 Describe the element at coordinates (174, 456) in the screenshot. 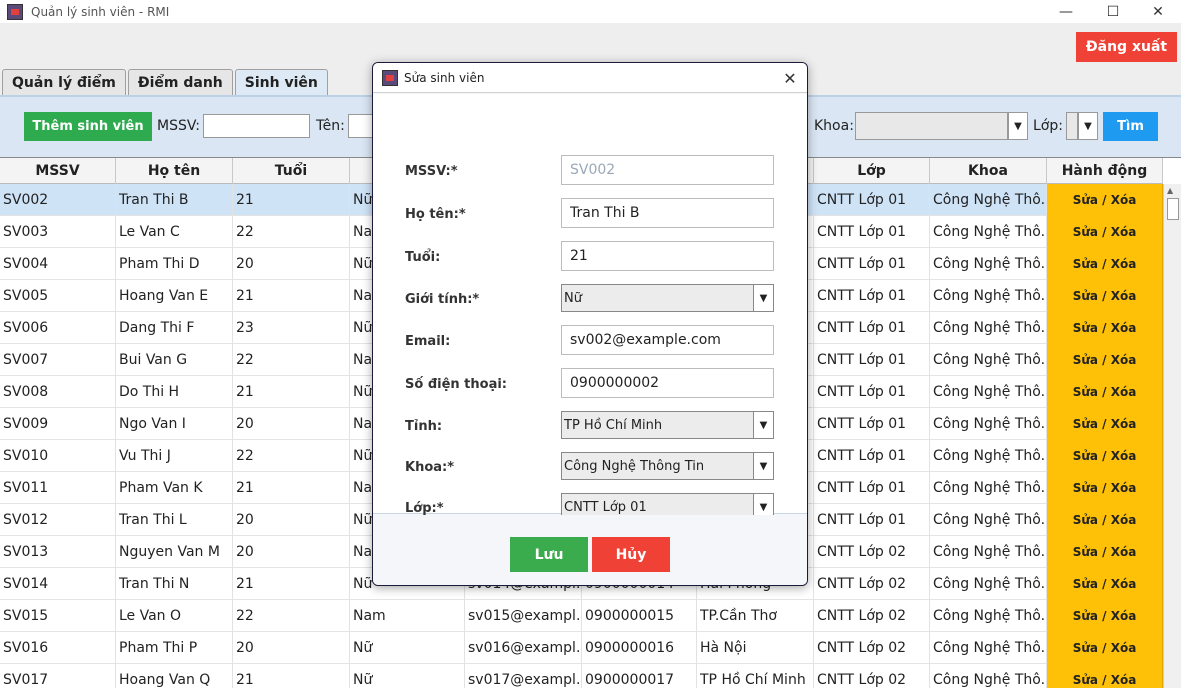

I see `cell-name: Vu Thi J` at that location.